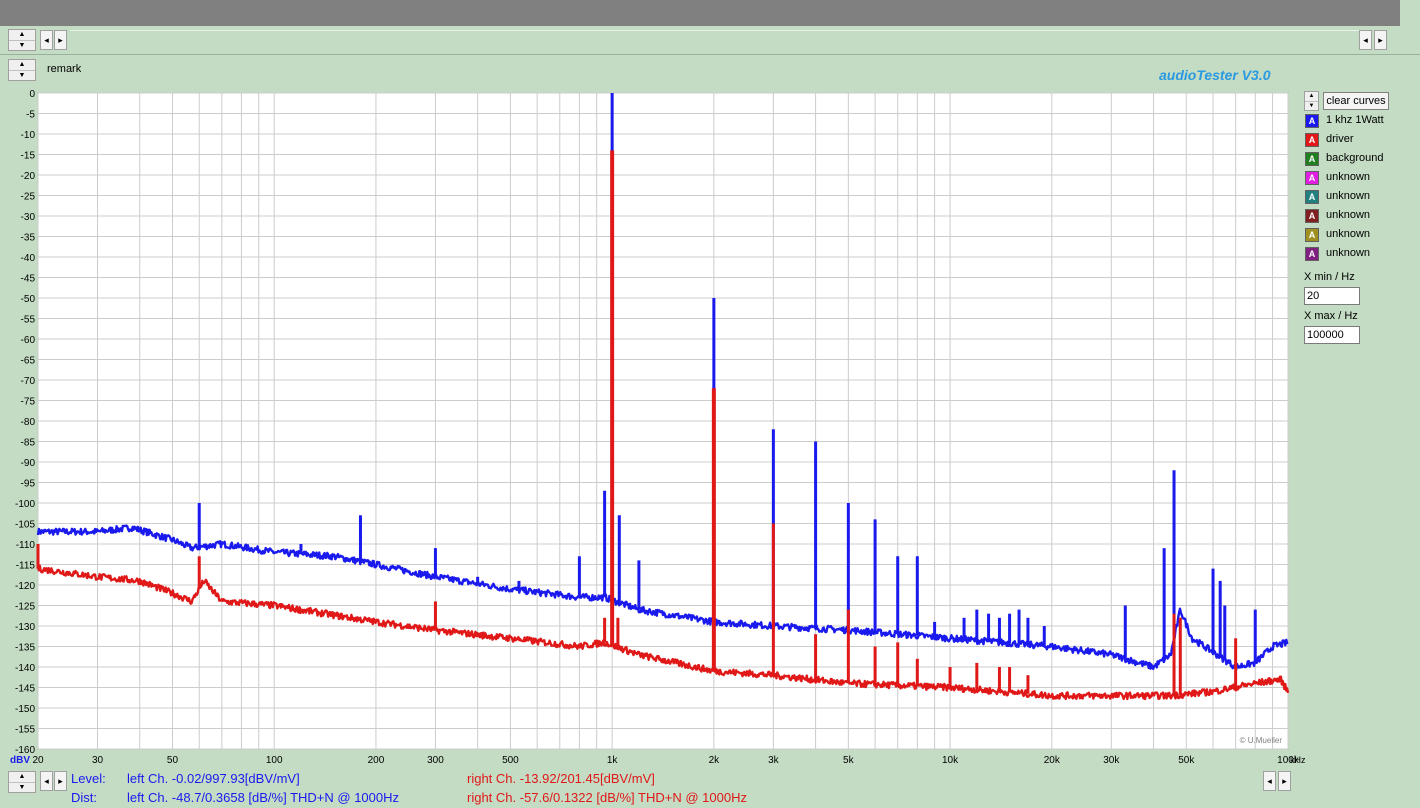 This screenshot has height=808, width=1420. I want to click on y-tick-label: -45, so click(28, 279).